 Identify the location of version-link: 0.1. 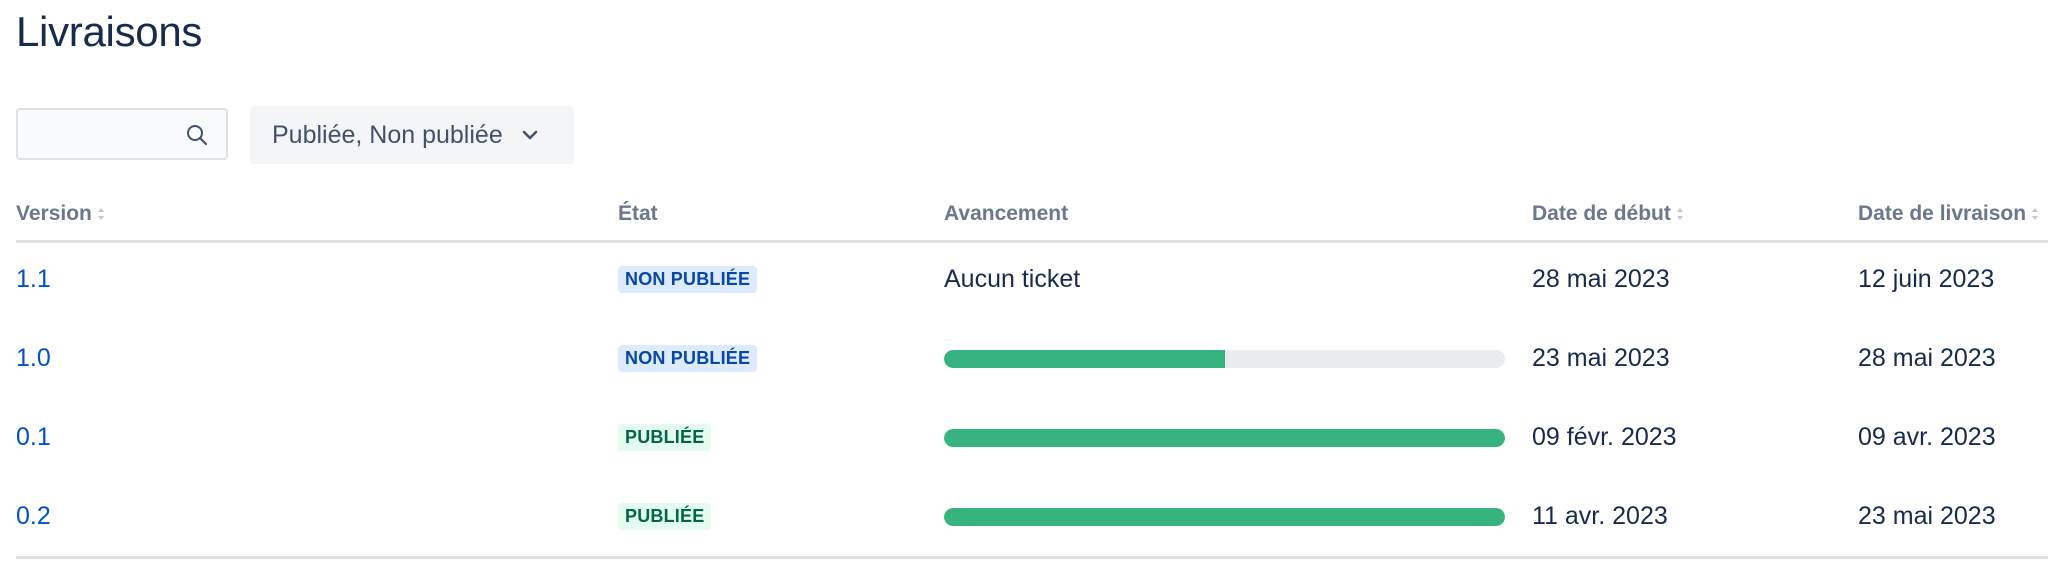
(33, 437).